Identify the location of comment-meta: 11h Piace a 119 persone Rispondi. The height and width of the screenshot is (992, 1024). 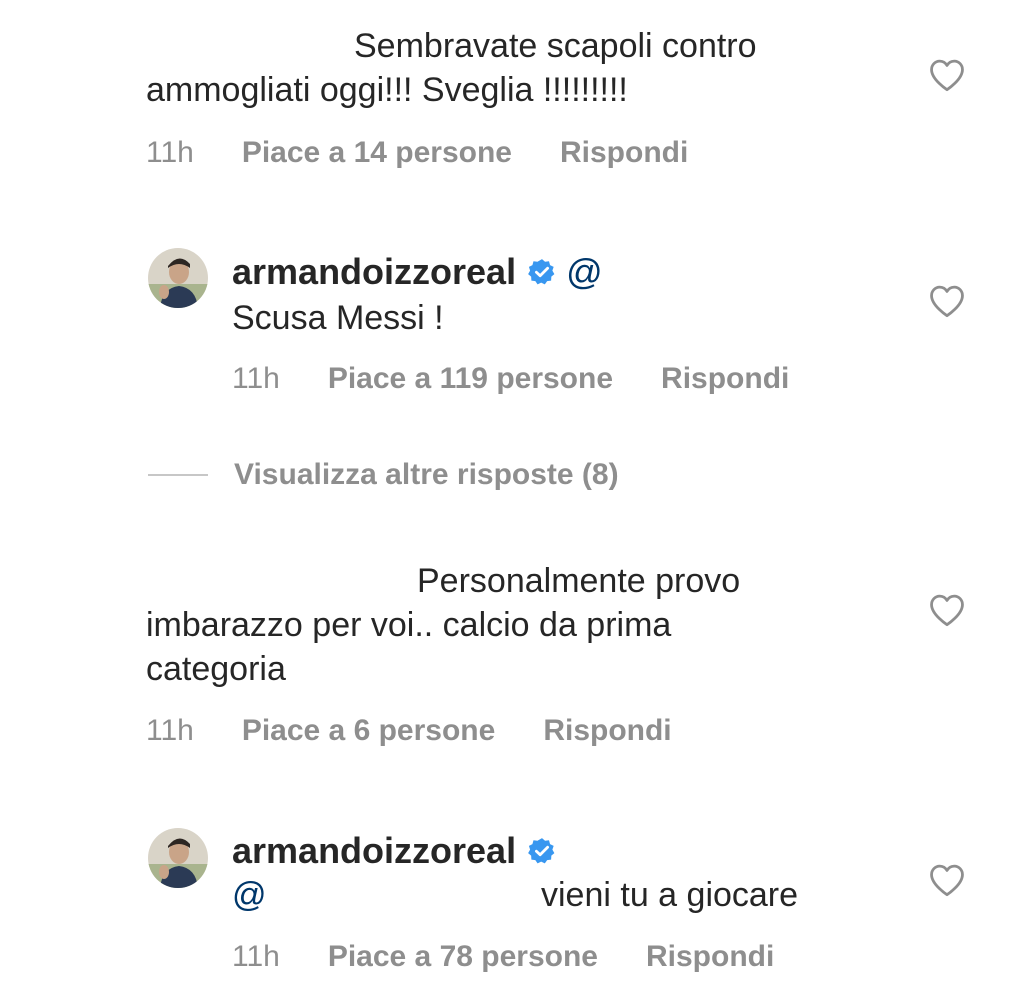
(510, 379).